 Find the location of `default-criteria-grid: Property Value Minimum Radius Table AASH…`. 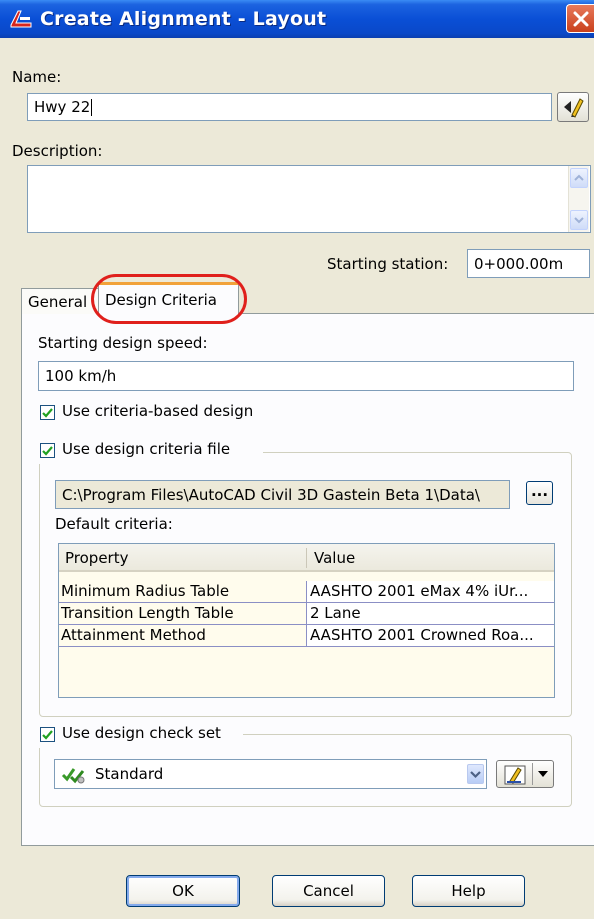

default-criteria-grid: Property Value Minimum Radius Table AASH… is located at coordinates (306, 620).